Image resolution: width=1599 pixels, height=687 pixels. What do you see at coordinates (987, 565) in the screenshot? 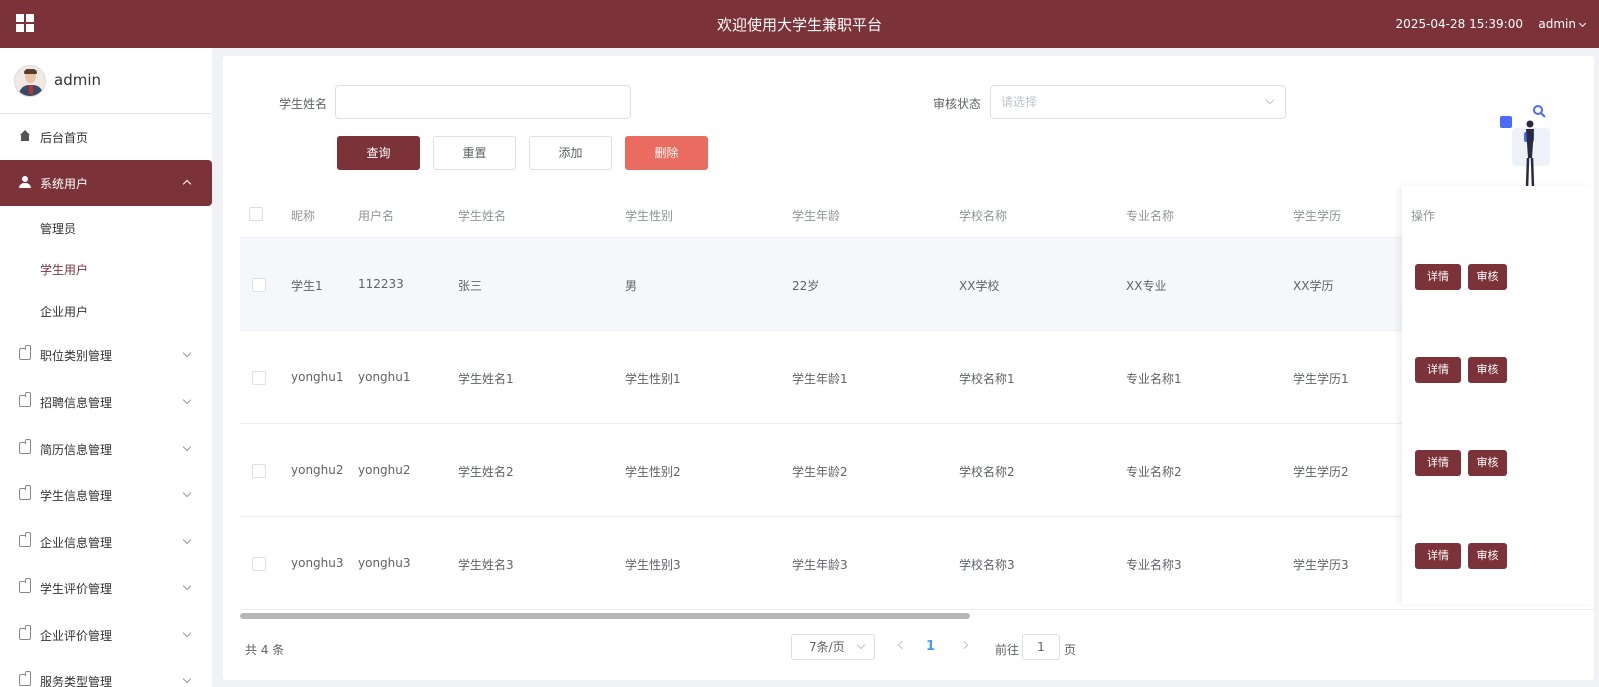
I see `cell-school: 学校名称3` at bounding box center [987, 565].